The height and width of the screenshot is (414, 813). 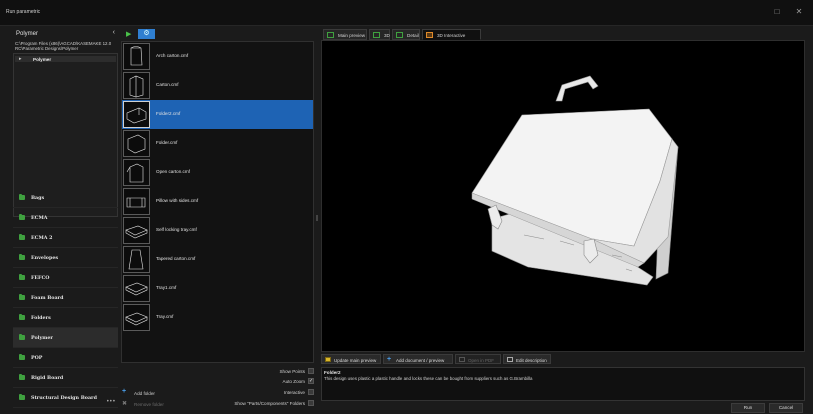 I want to click on tab-3d: 3D, so click(x=379, y=34).